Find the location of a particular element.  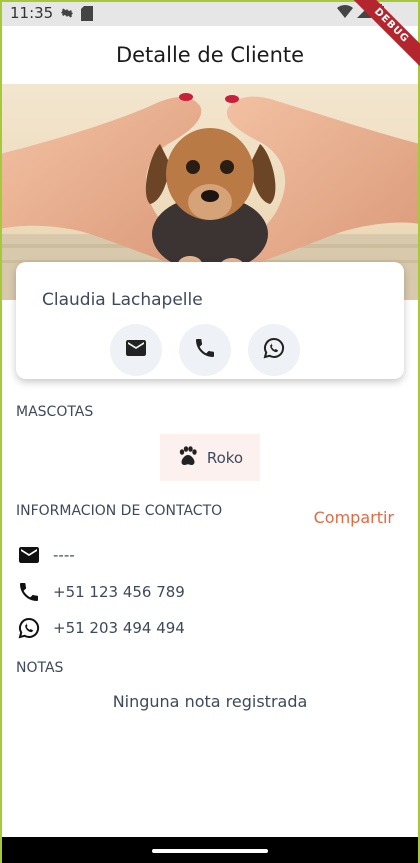

home-gesture-handle is located at coordinates (210, 851).